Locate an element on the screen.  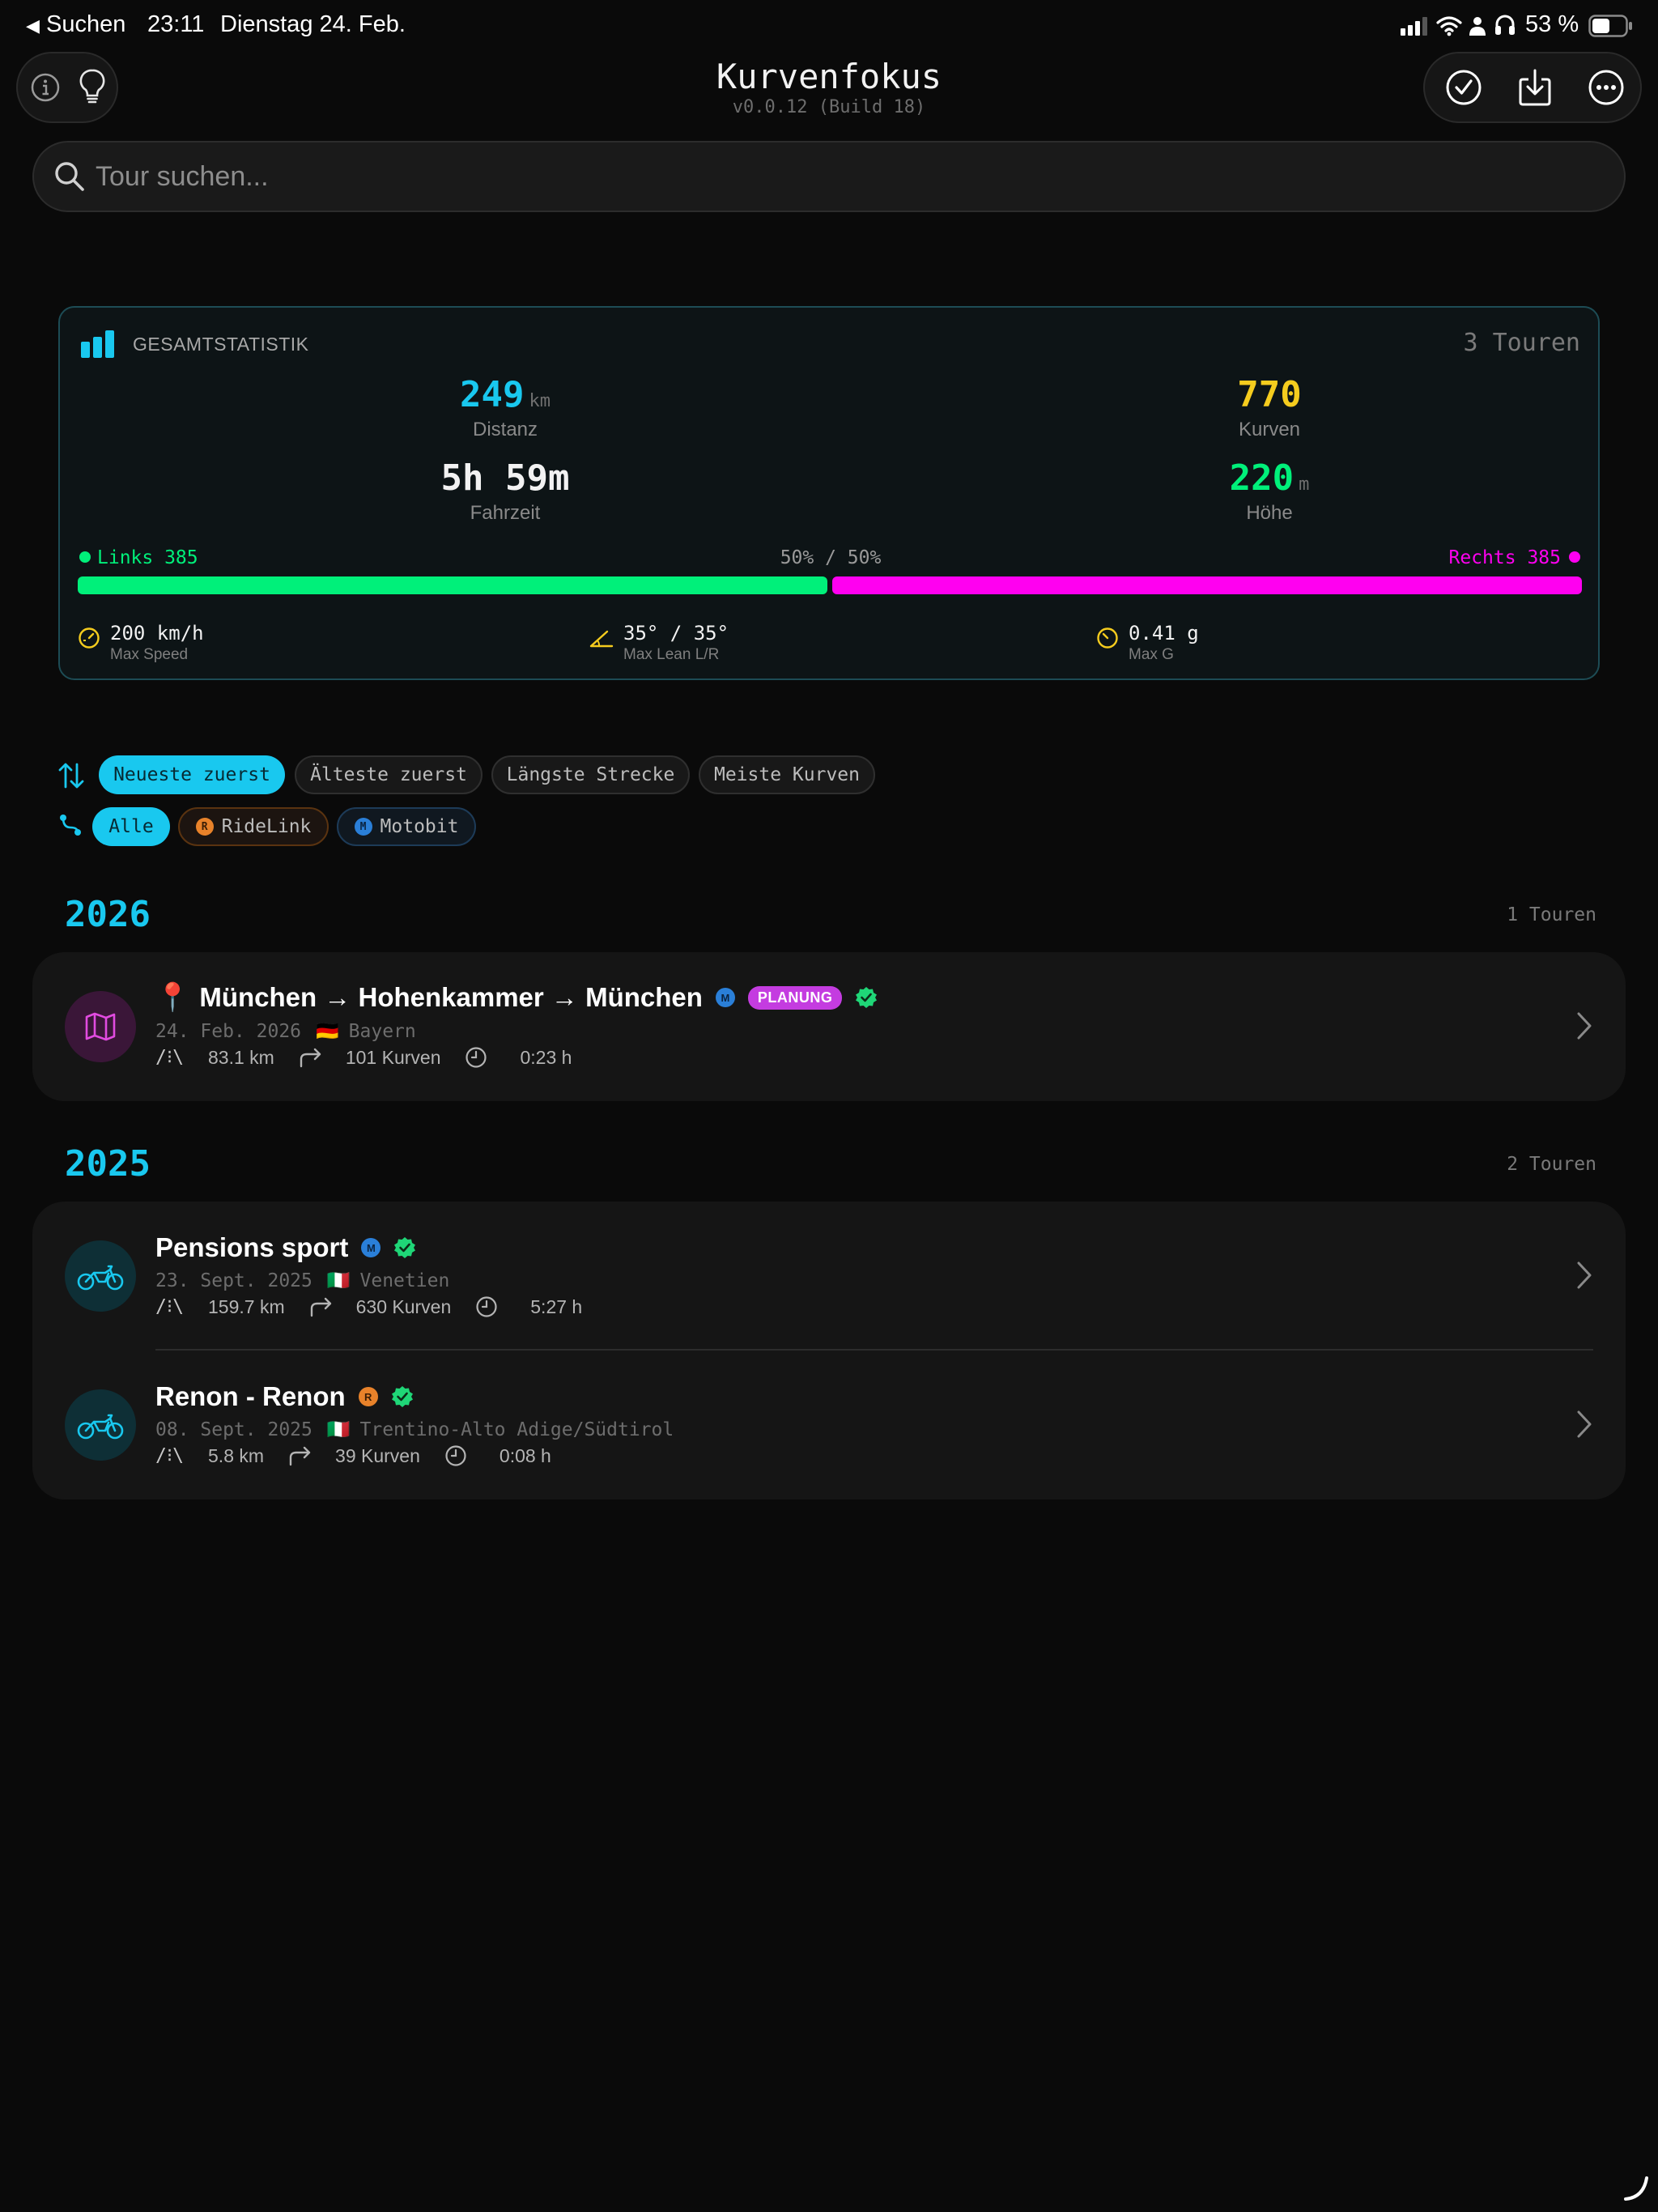
max-lean-stat: 35° / 35° Max Lean L/R is located at coordinates (659, 643).